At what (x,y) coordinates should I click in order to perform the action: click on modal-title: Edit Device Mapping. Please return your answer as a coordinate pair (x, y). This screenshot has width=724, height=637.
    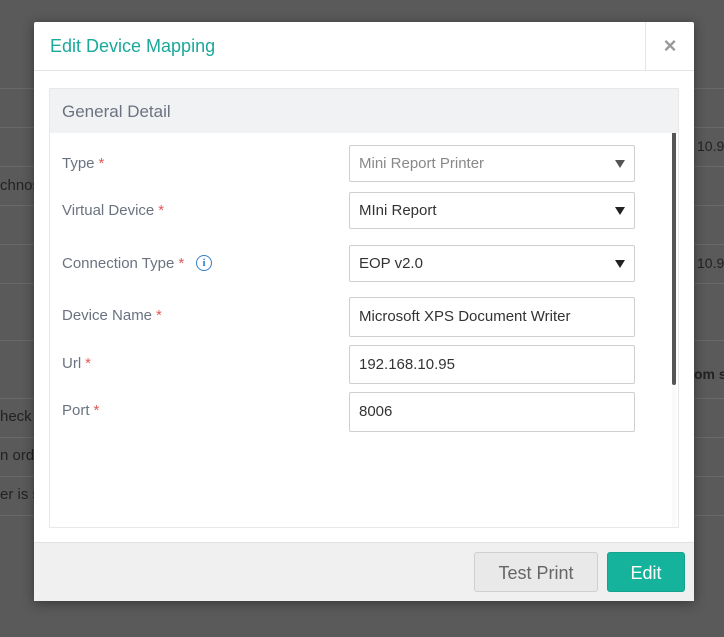
    Looking at the image, I should click on (133, 46).